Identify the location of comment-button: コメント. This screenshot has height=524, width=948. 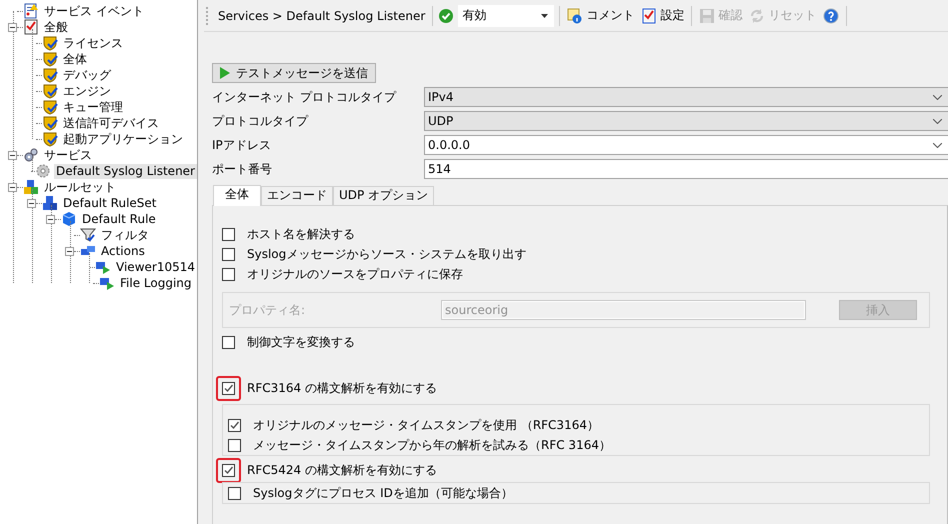
(600, 15).